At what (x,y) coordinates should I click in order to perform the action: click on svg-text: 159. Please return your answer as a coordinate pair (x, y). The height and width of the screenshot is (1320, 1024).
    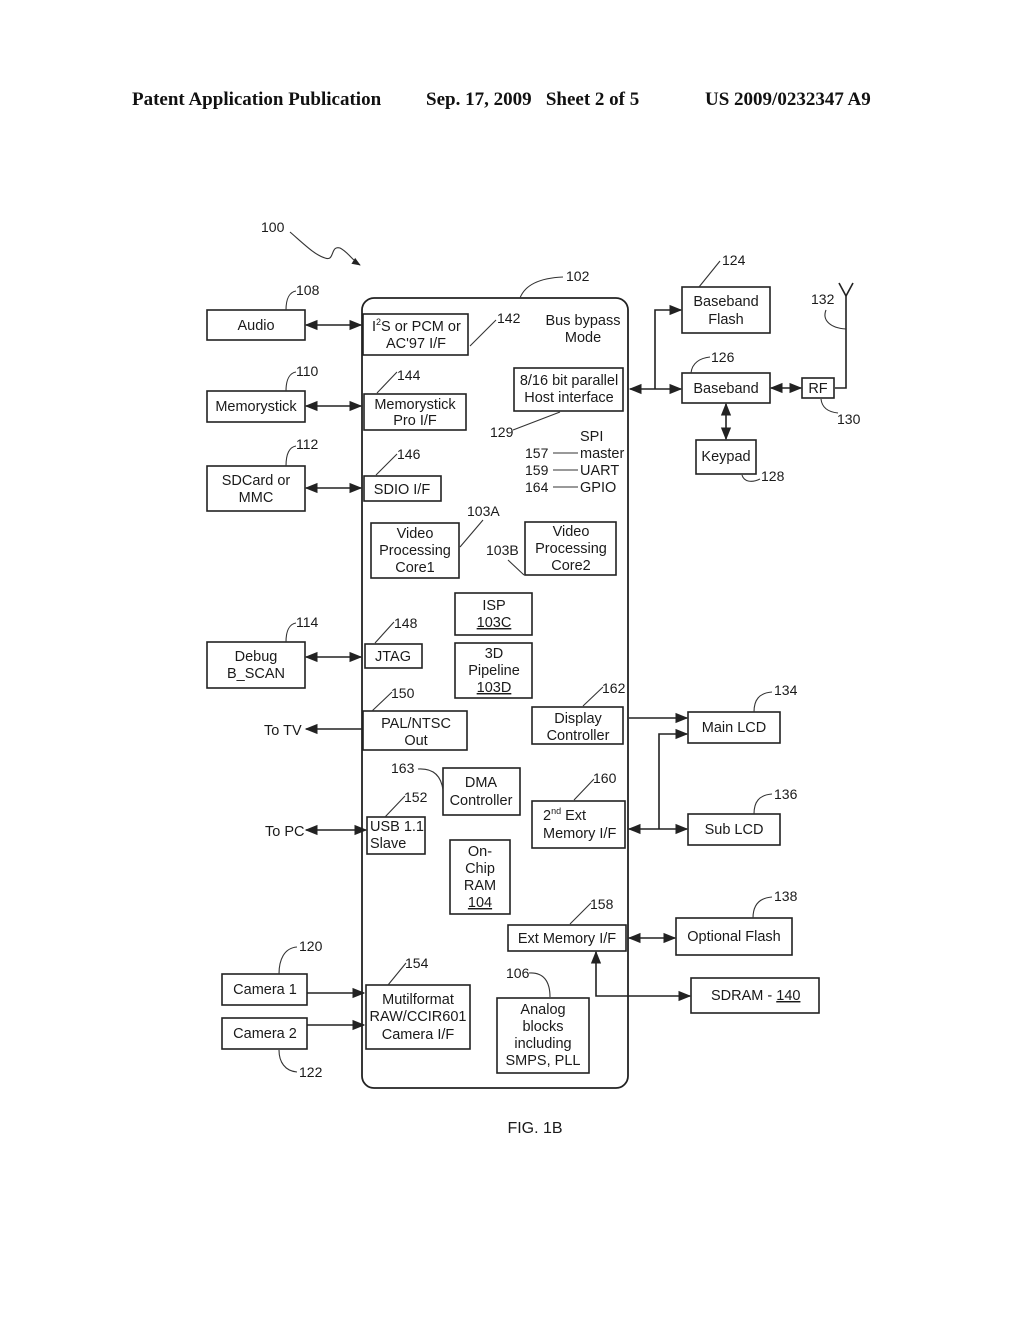
    Looking at the image, I should click on (537, 470).